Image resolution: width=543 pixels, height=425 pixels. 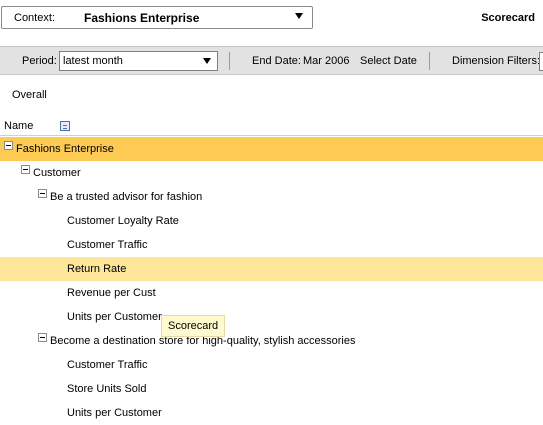 I want to click on end-date-label: End Date:, so click(x=276, y=61).